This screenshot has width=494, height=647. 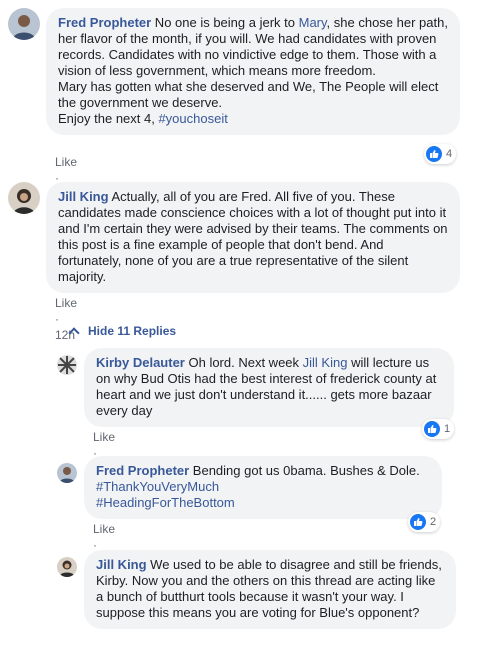 I want to click on reaction-count: 2, so click(x=424, y=522).